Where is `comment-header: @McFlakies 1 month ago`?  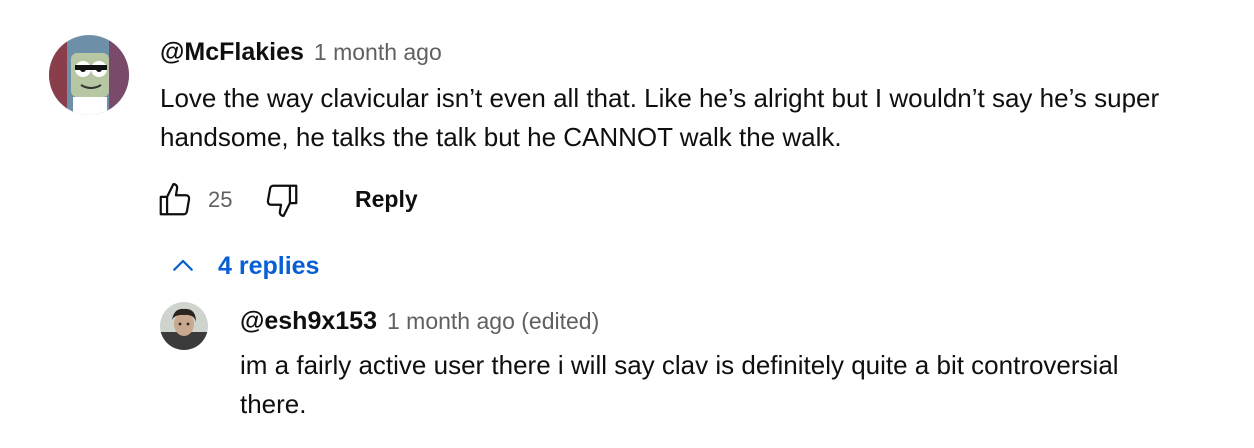
comment-header: @McFlakies 1 month ago is located at coordinates (301, 52).